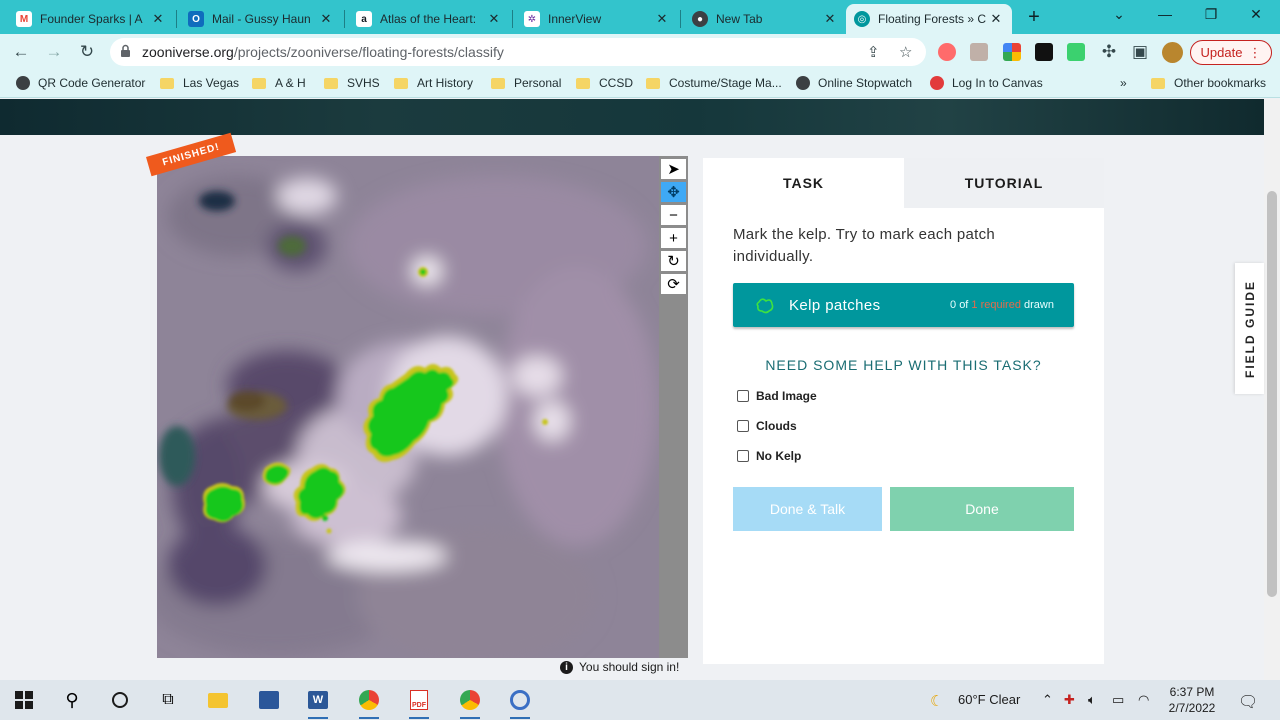 This screenshot has width=1280, height=720. What do you see at coordinates (199, 83) in the screenshot?
I see `bookmark-las-vegas: Las Vegas` at bounding box center [199, 83].